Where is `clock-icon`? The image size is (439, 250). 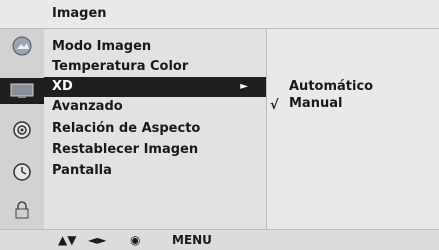 clock-icon is located at coordinates (22, 172).